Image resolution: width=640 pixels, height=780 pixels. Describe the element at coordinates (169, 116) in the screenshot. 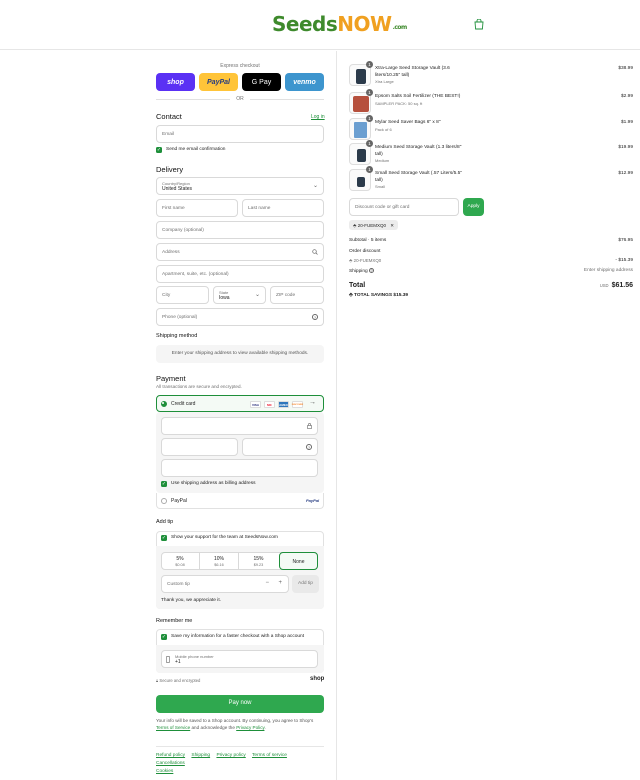

I see `contact-heading: Contact` at that location.